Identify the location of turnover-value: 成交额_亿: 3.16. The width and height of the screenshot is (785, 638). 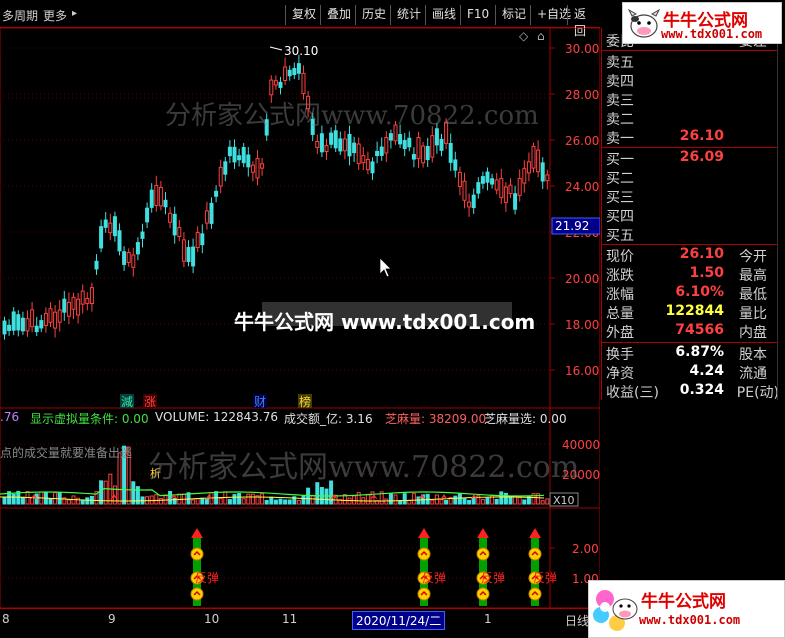
(328, 419).